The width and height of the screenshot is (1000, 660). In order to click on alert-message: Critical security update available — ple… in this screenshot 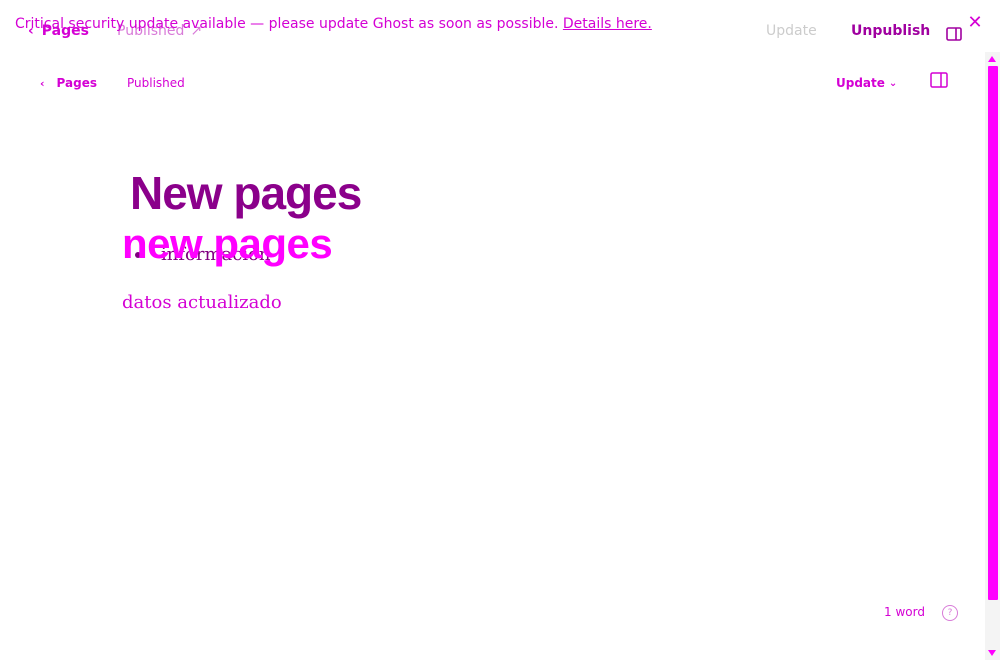, I will do `click(287, 24)`.